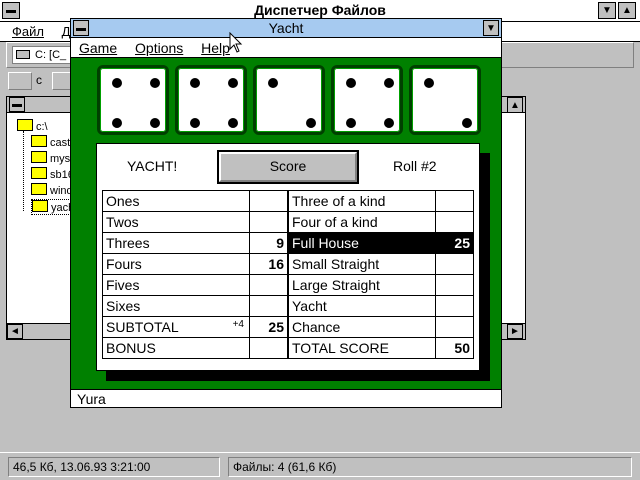 Image resolution: width=640 pixels, height=480 pixels. What do you see at coordinates (52, 158) in the screenshot?
I see `tree-item: myst` at bounding box center [52, 158].